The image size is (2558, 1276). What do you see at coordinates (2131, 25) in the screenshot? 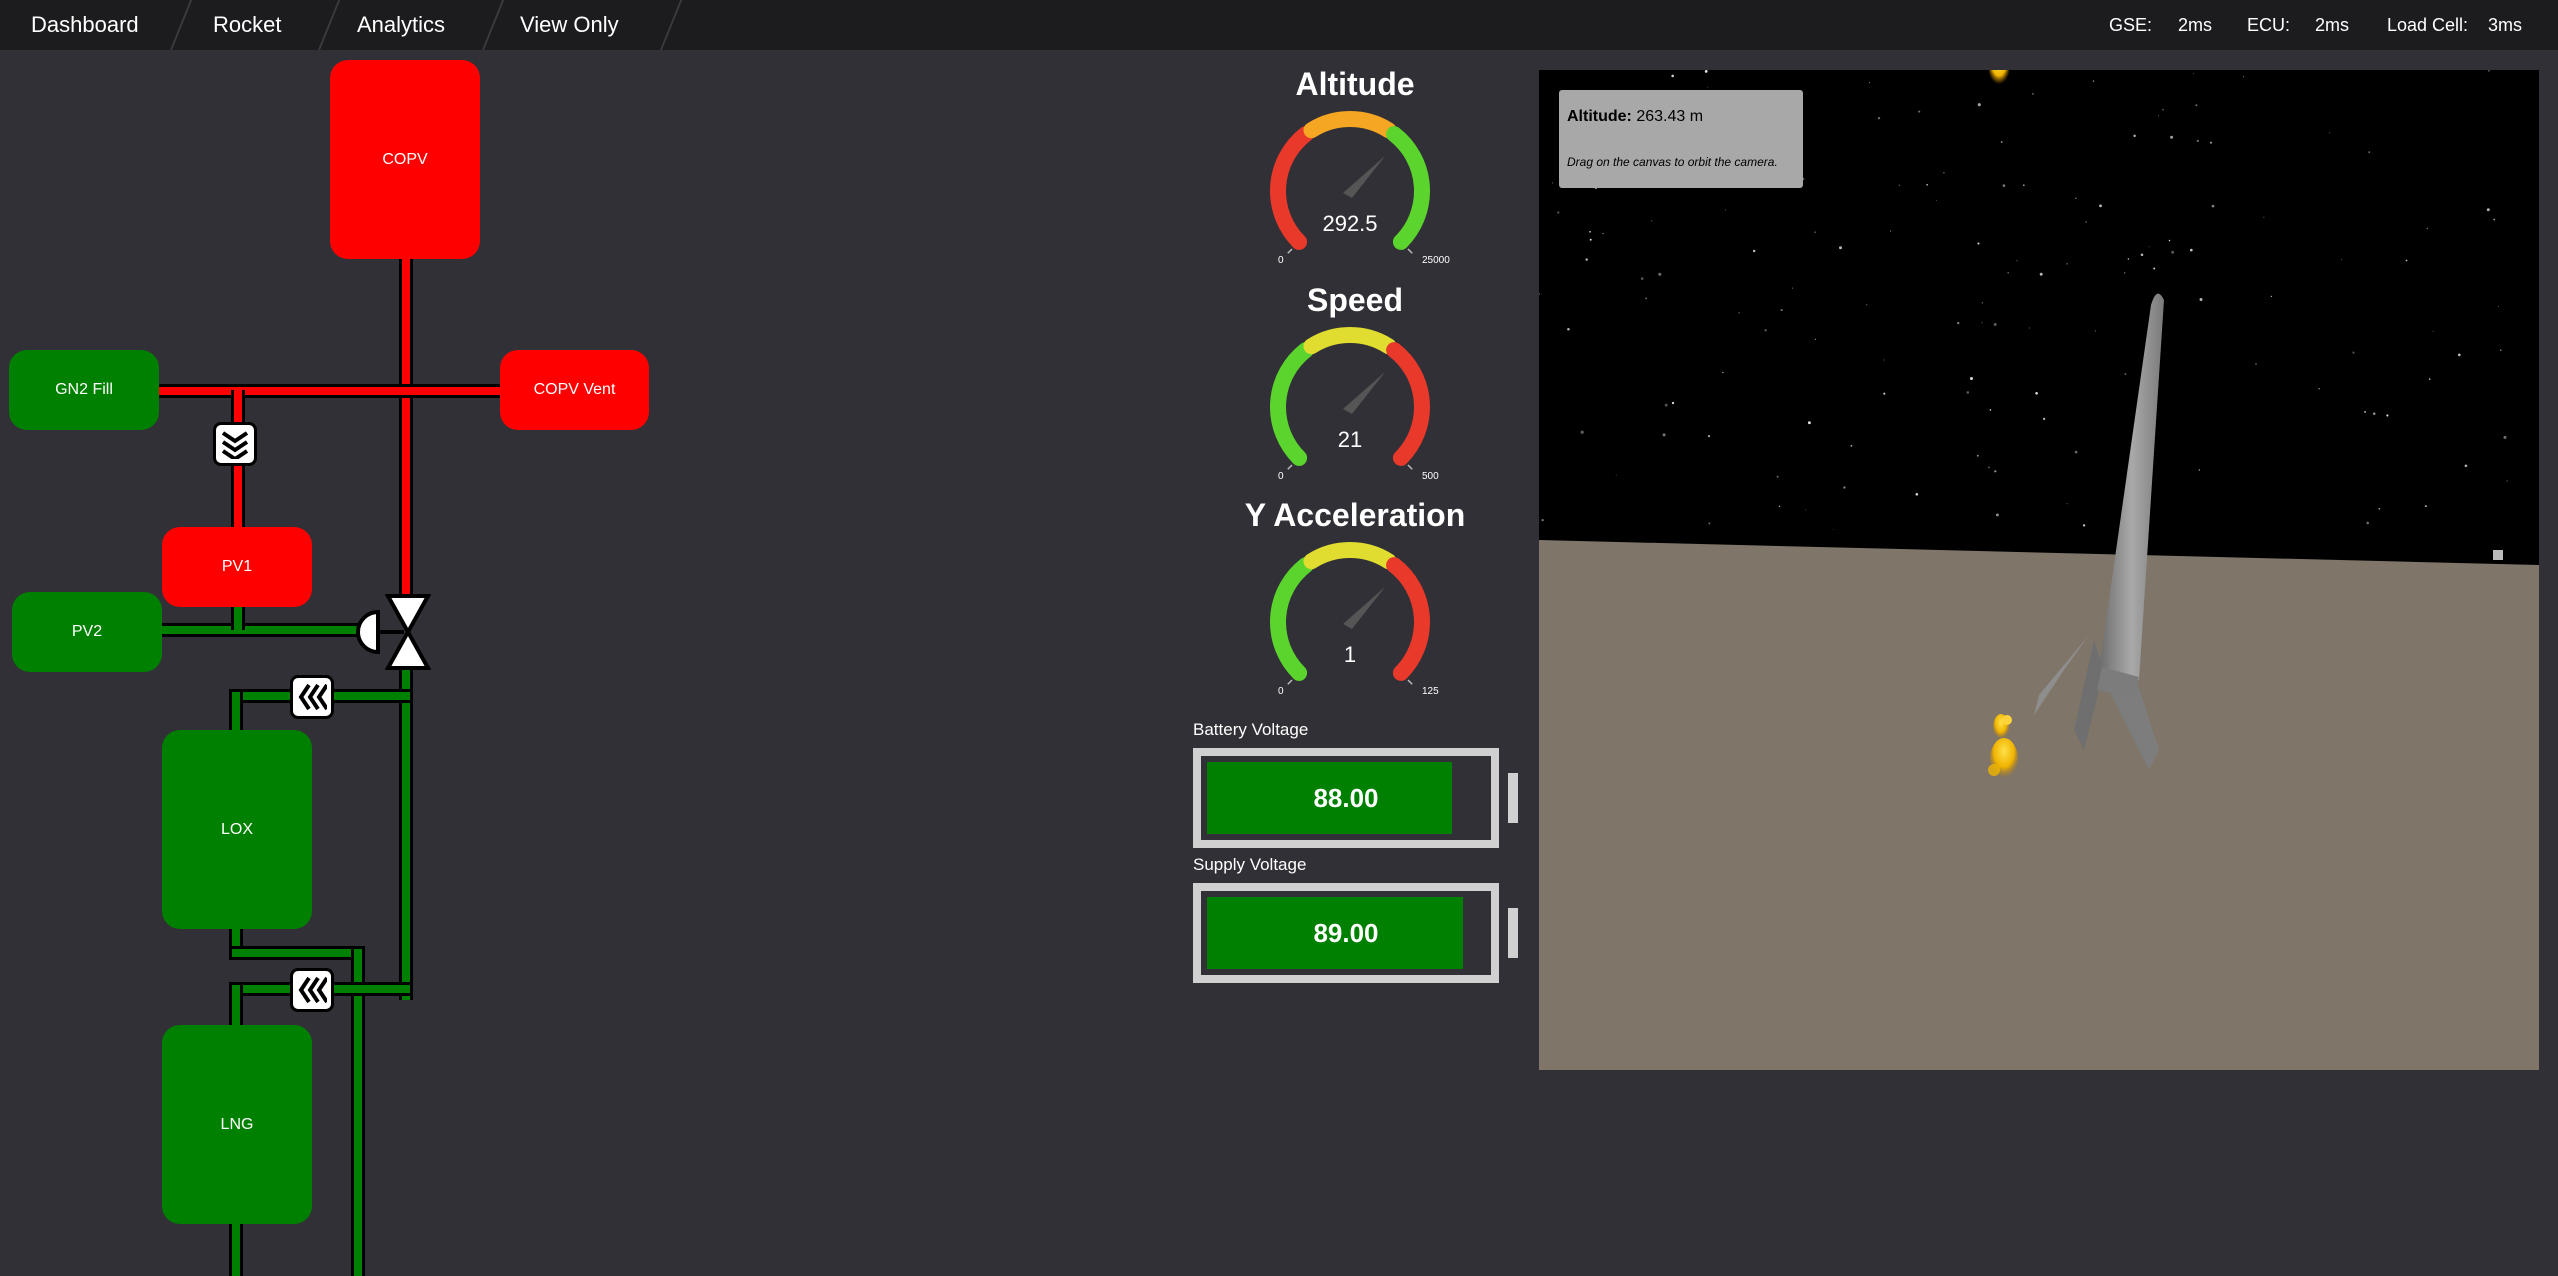
I see `gse-latency-label: GSE:` at bounding box center [2131, 25].